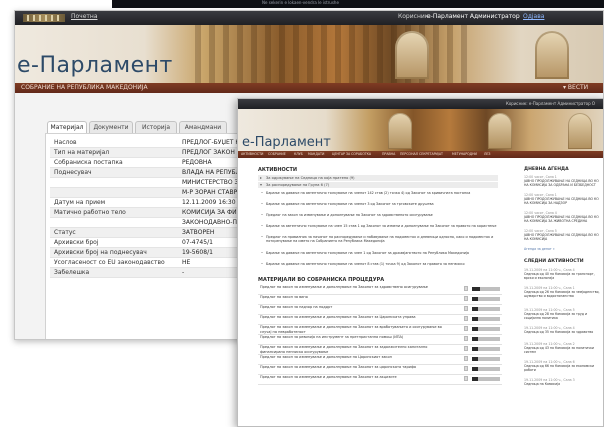  Describe the element at coordinates (88, 162) in the screenshot. I see `field-label: Собраниска постапка` at that location.